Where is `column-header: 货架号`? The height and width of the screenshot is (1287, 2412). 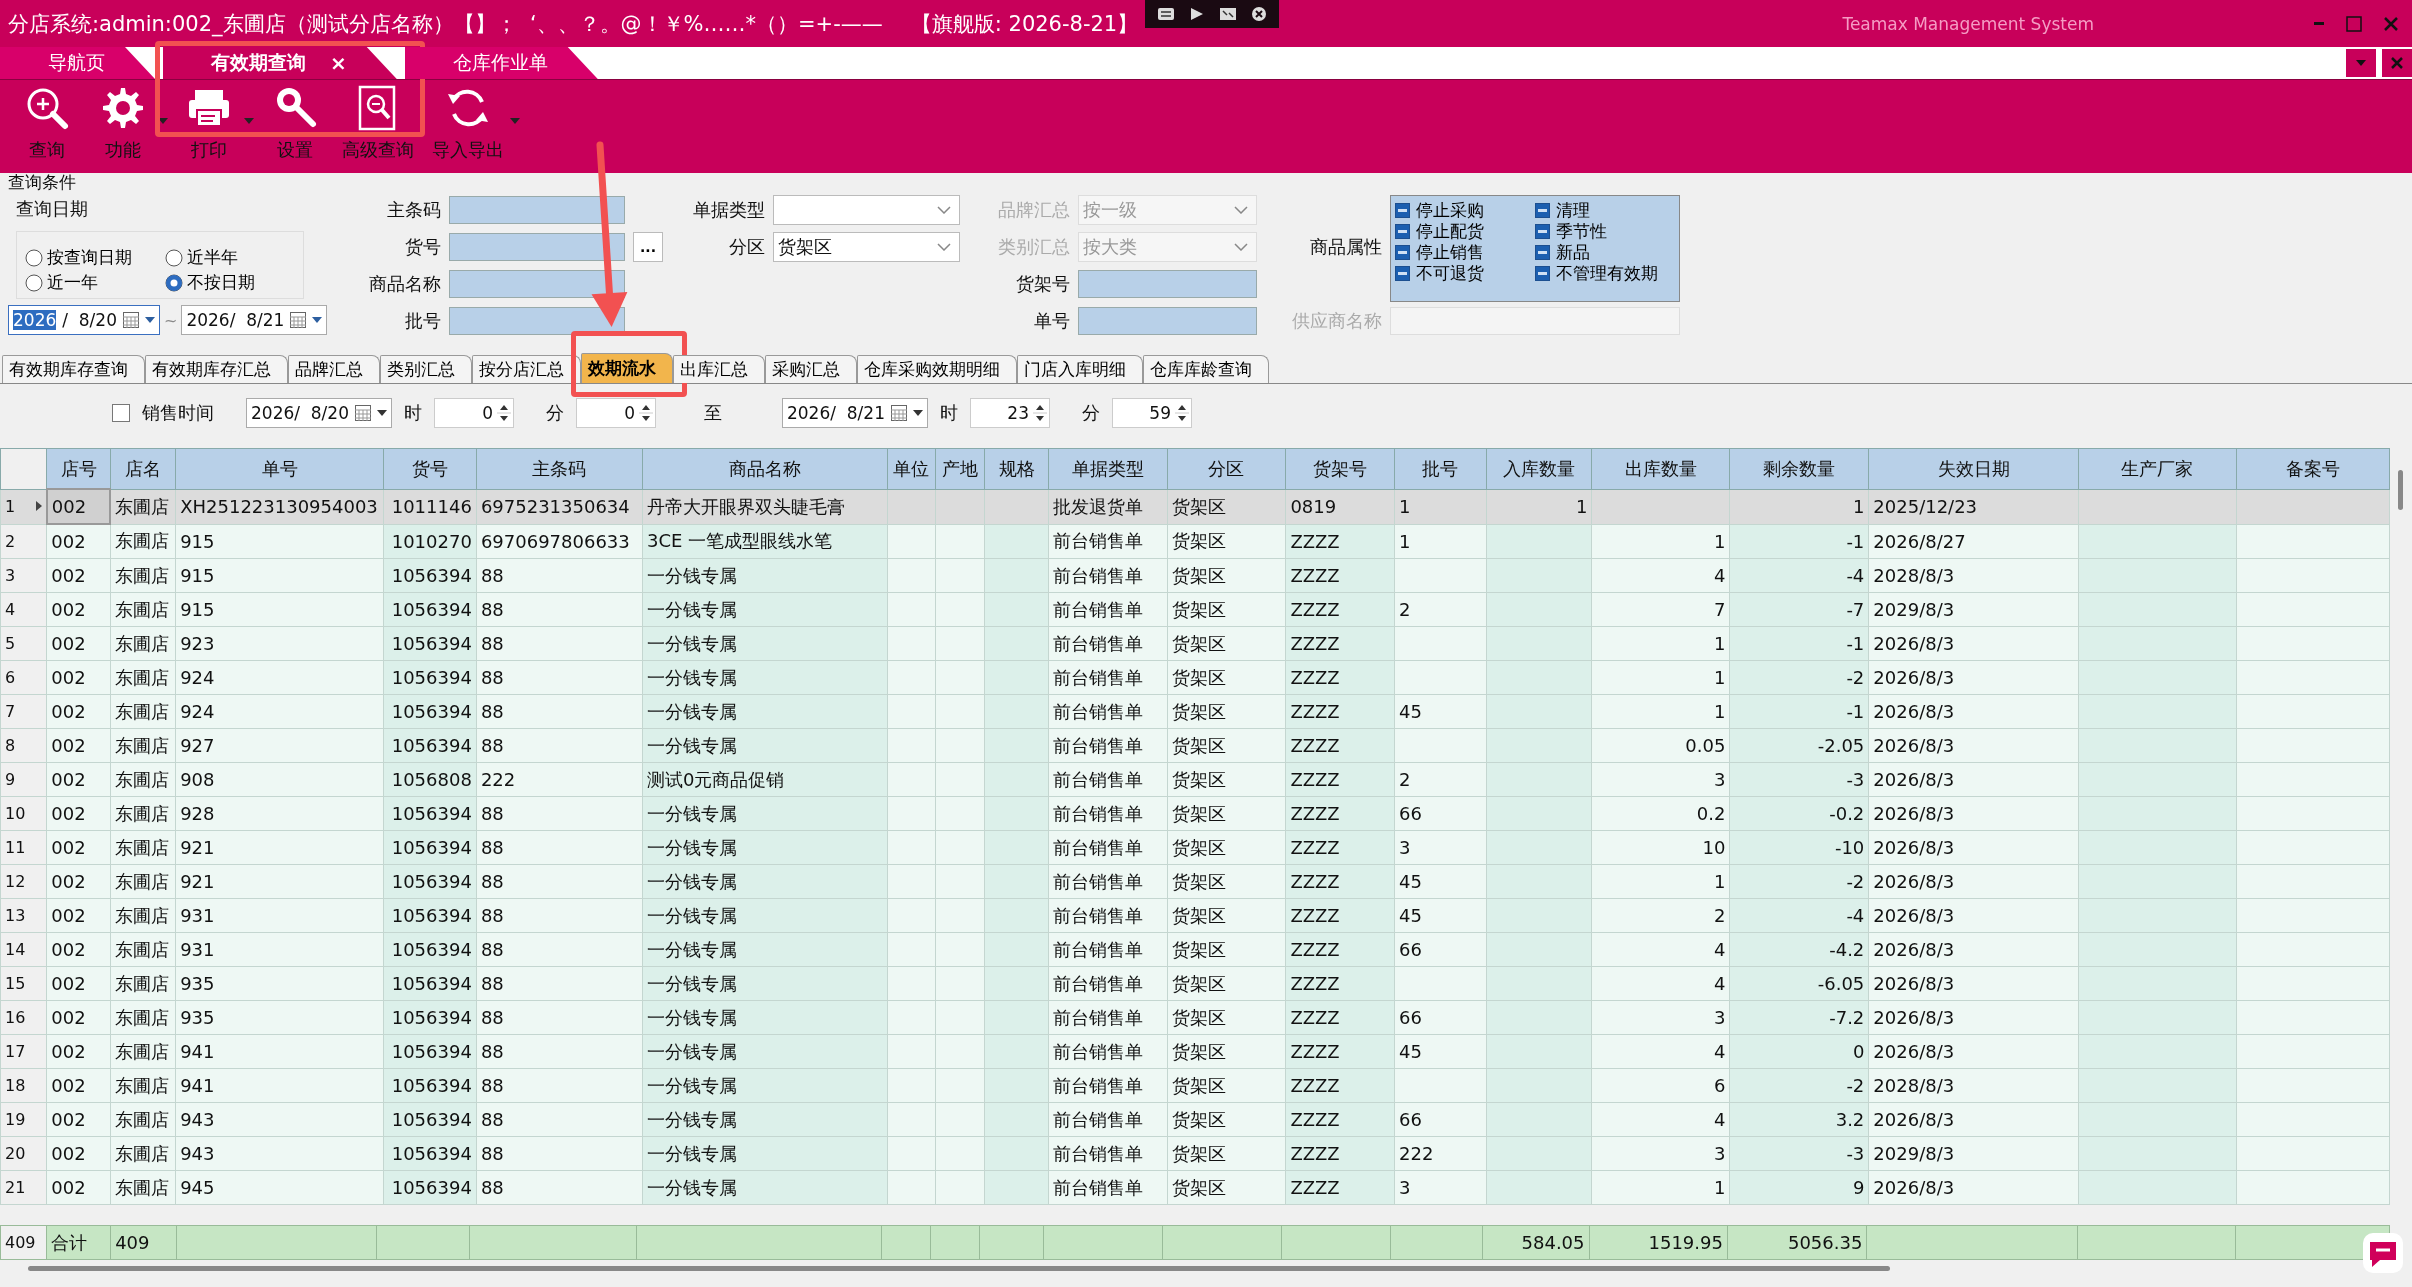
column-header: 货架号 is located at coordinates (1340, 468).